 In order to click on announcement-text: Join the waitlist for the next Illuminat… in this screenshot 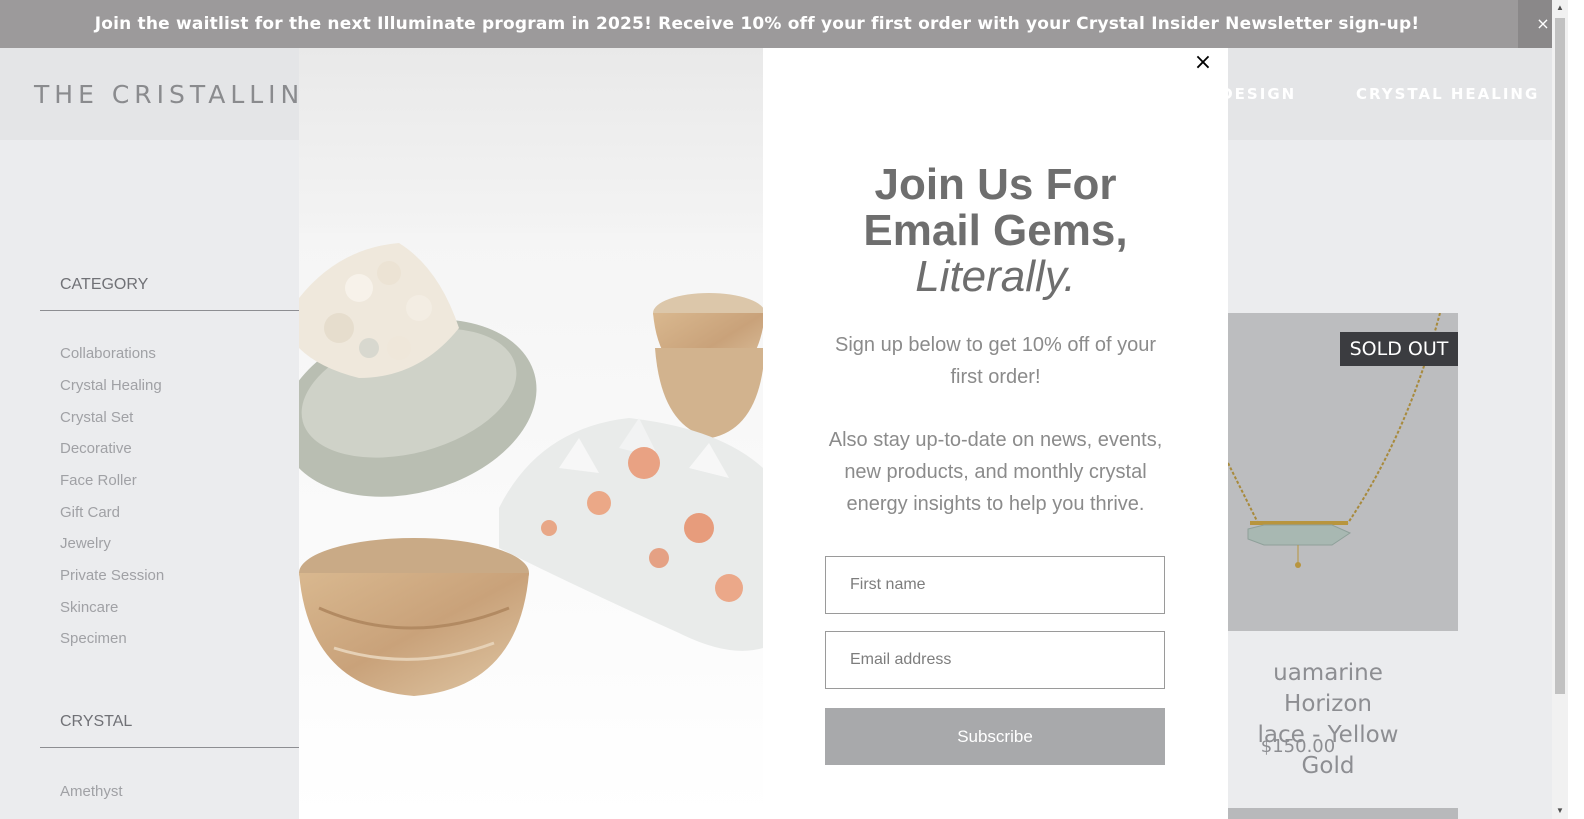, I will do `click(757, 24)`.